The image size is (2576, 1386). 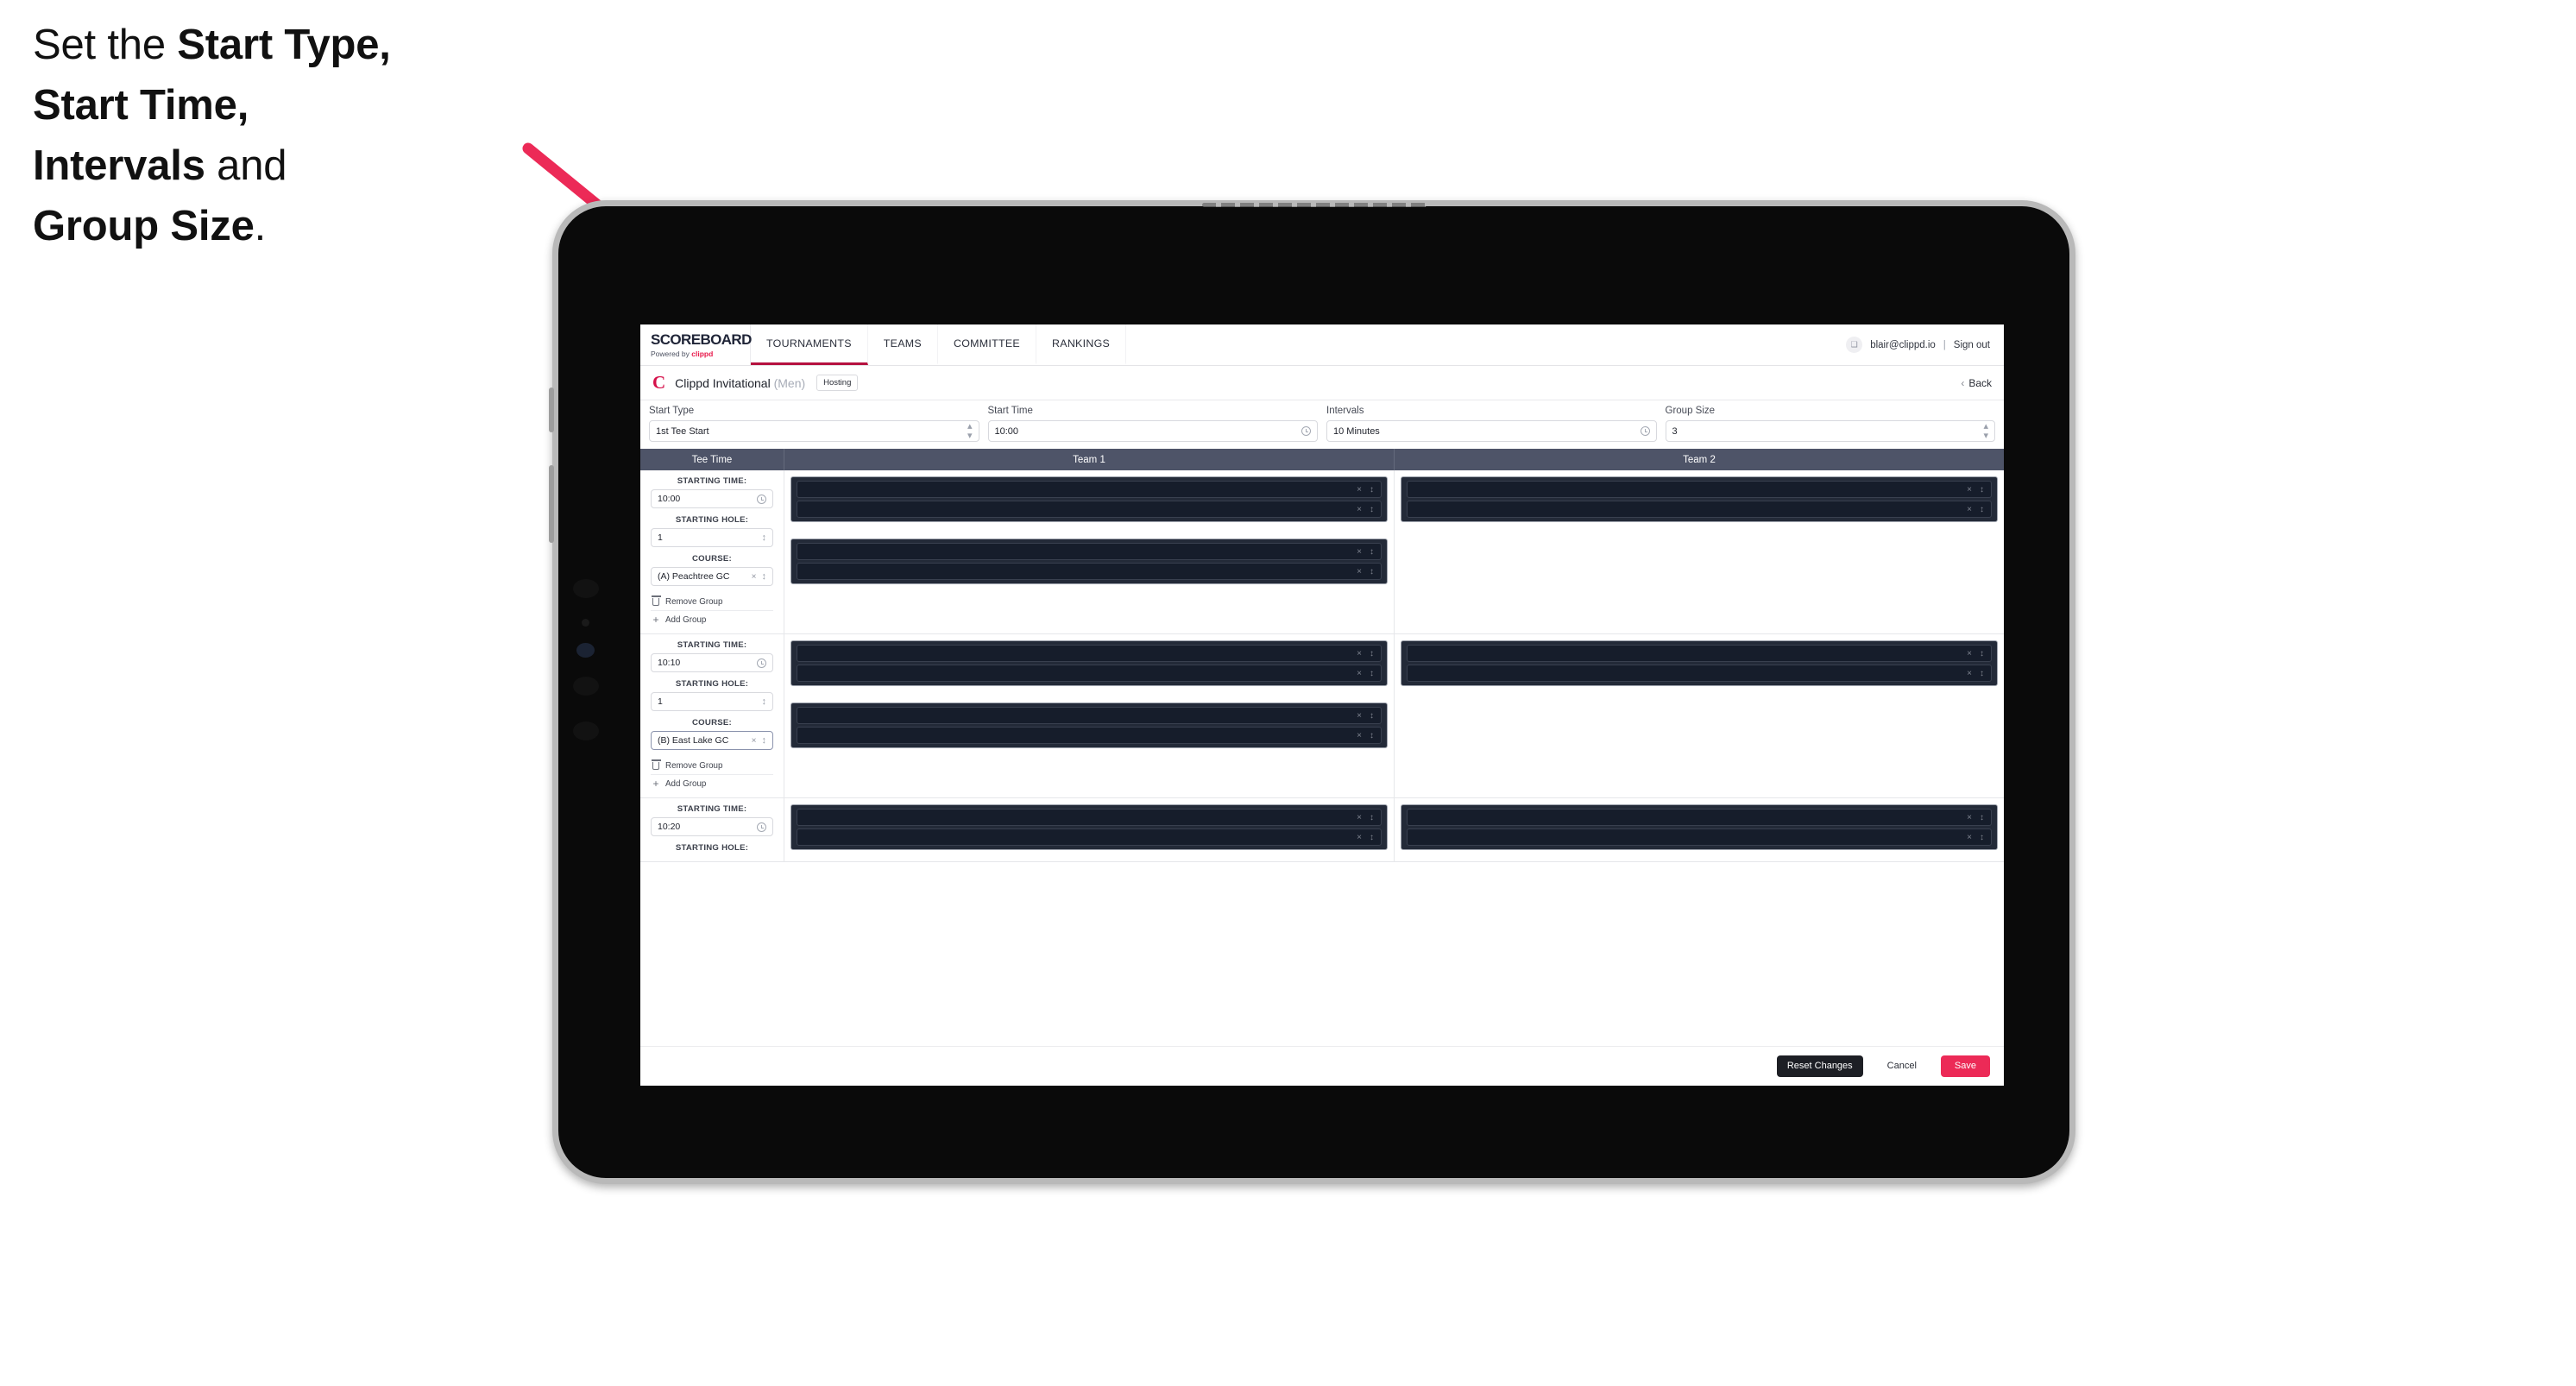 I want to click on intervals-input: 10 Minutes, so click(x=1491, y=431).